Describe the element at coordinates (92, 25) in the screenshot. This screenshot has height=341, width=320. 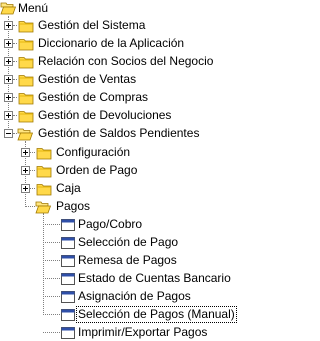
I see `tree-label: Gestión del Sistema` at that location.